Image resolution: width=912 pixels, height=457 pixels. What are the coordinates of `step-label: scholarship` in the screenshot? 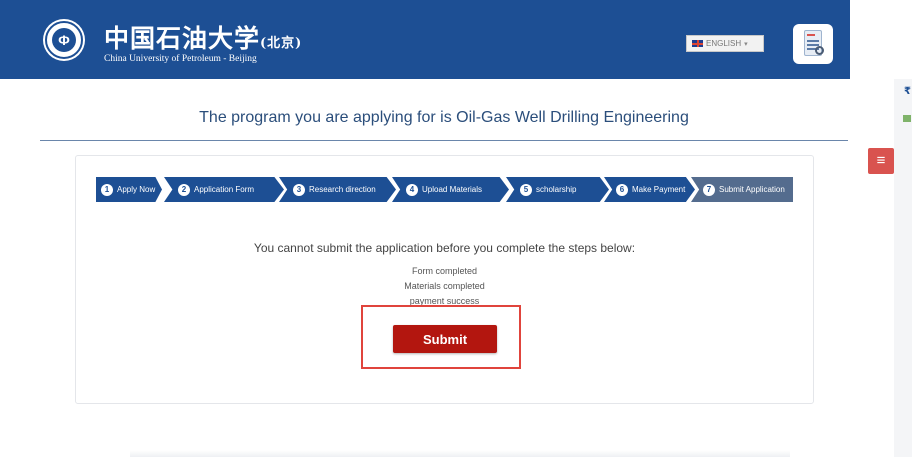 It's located at (556, 189).